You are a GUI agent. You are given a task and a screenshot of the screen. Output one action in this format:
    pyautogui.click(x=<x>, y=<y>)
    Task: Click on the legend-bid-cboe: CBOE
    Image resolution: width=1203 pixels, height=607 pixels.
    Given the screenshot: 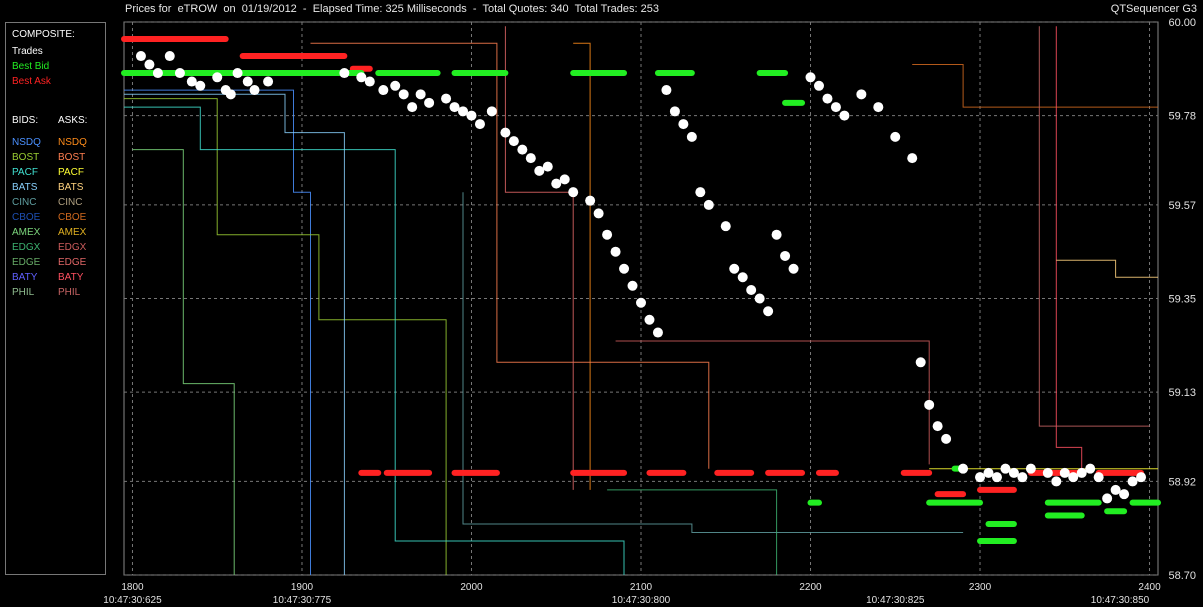 What is the action you would take?
    pyautogui.click(x=26, y=217)
    